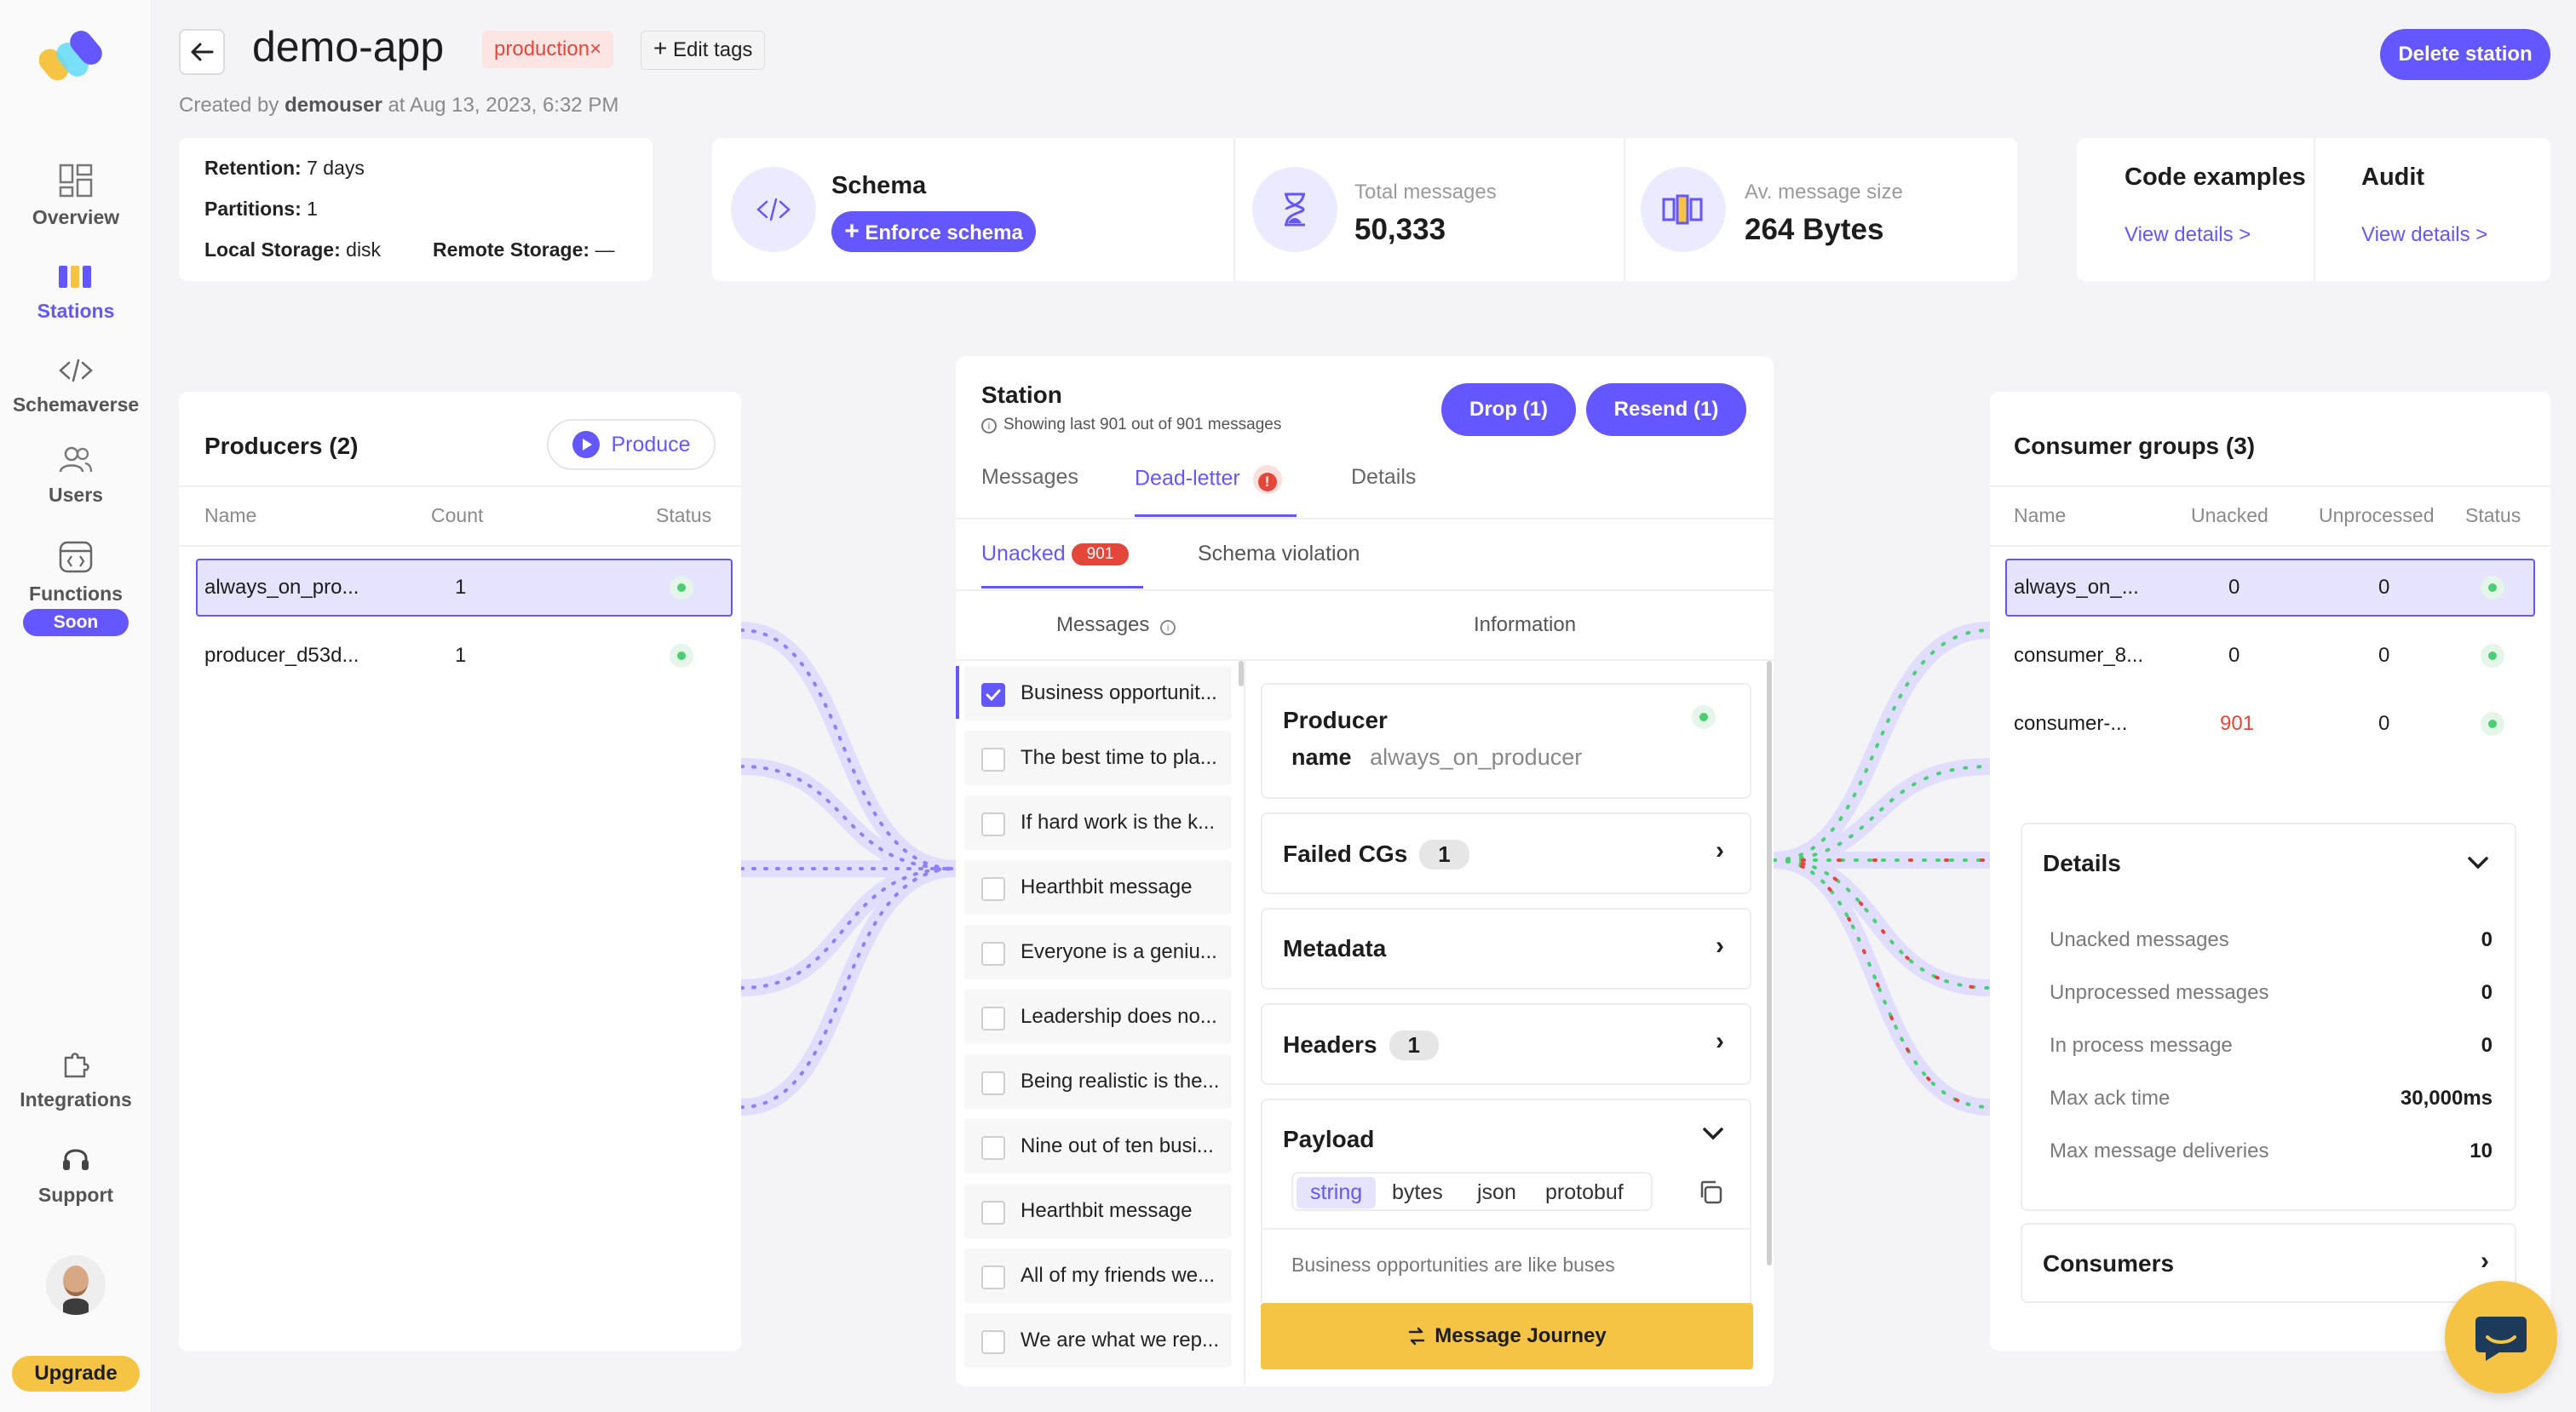  Describe the element at coordinates (1295, 209) in the screenshot. I see `hourglass-icon` at that location.